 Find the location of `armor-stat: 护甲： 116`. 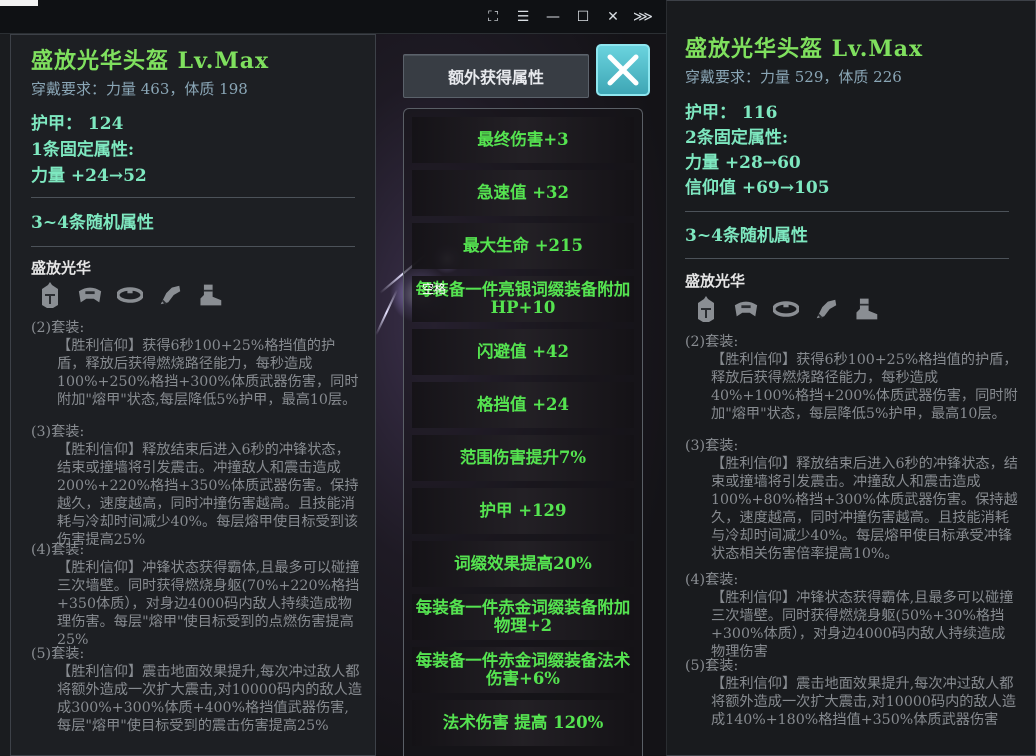

armor-stat: 护甲： 116 is located at coordinates (731, 113).